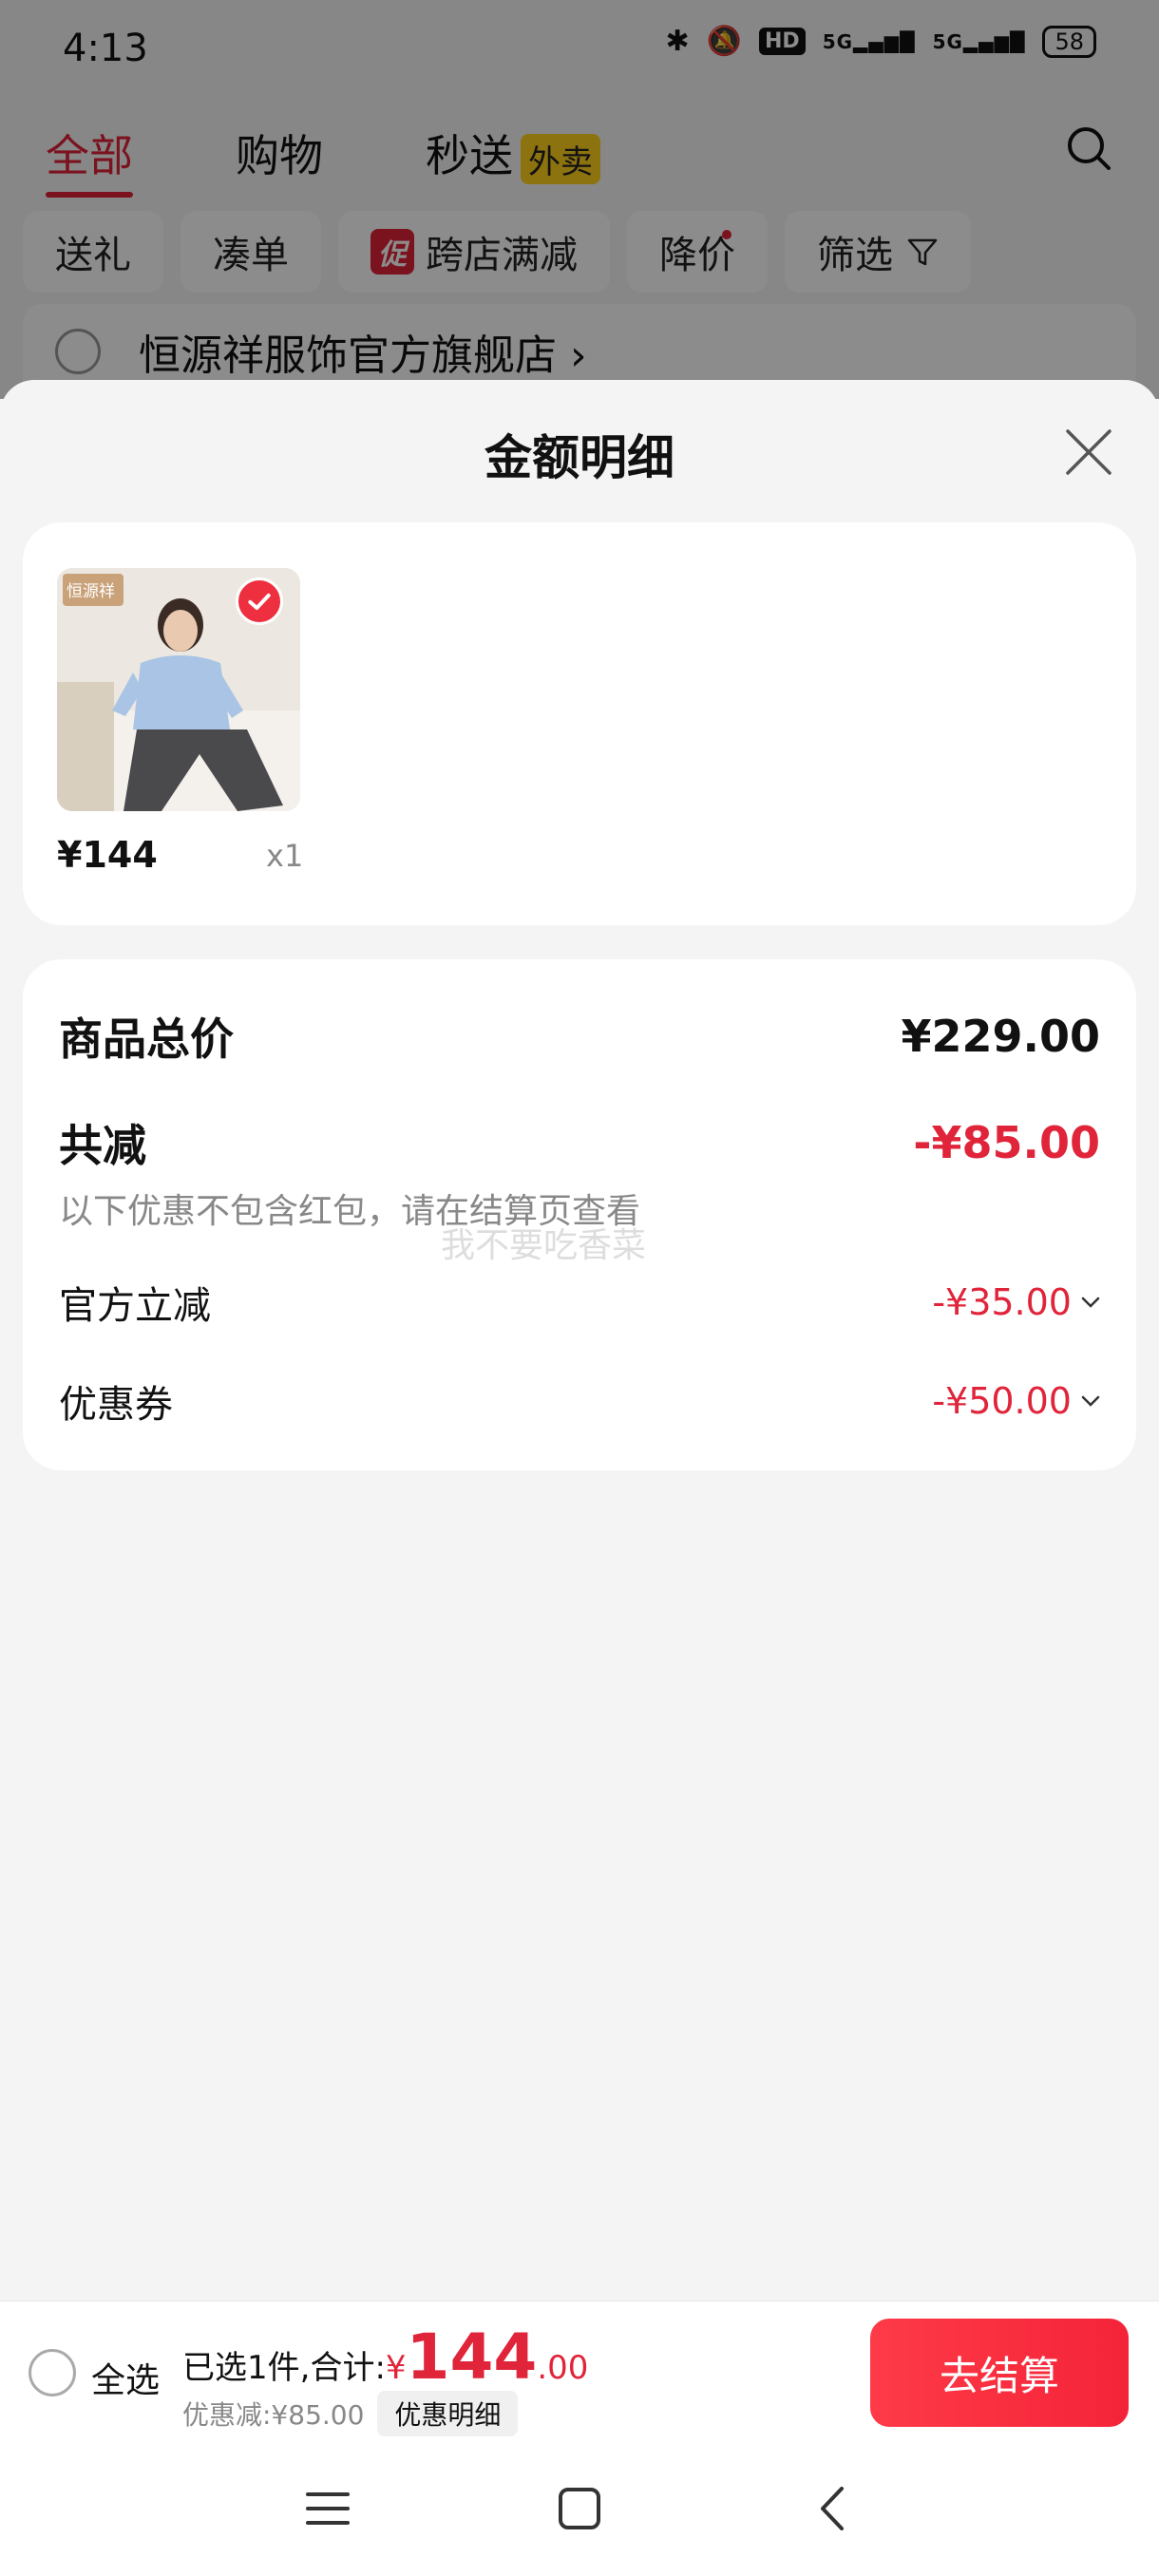 This screenshot has width=1159, height=2576. I want to click on product-price: ¥144, so click(107, 855).